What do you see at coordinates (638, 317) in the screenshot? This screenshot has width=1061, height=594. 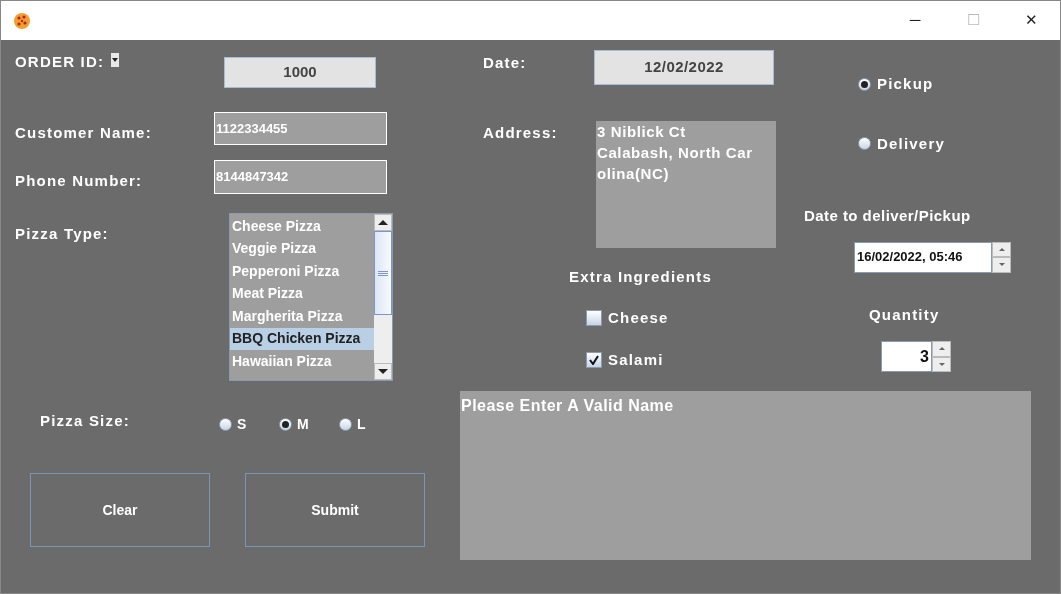 I see `ingredient-label: Cheese` at bounding box center [638, 317].